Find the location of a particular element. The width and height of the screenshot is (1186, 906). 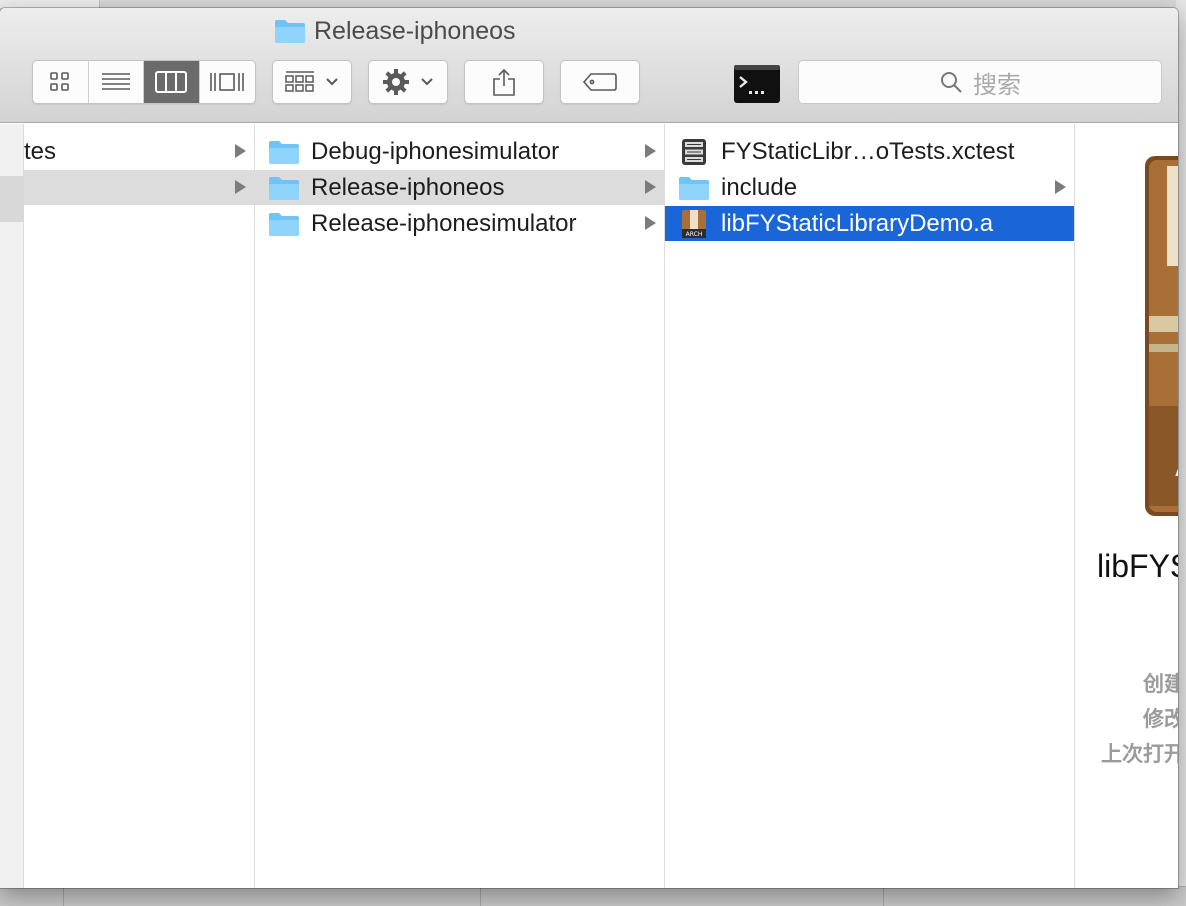

preview-pane: A libFYS 创建 修改 上次打开 is located at coordinates (1126, 506).